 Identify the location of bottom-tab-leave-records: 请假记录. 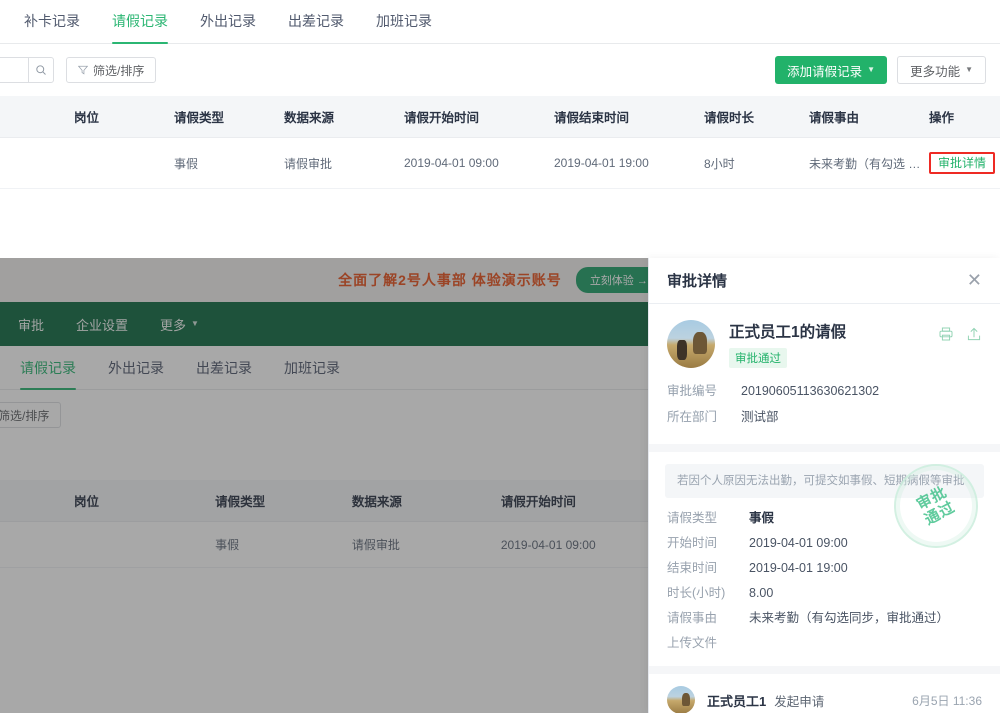
(48, 374).